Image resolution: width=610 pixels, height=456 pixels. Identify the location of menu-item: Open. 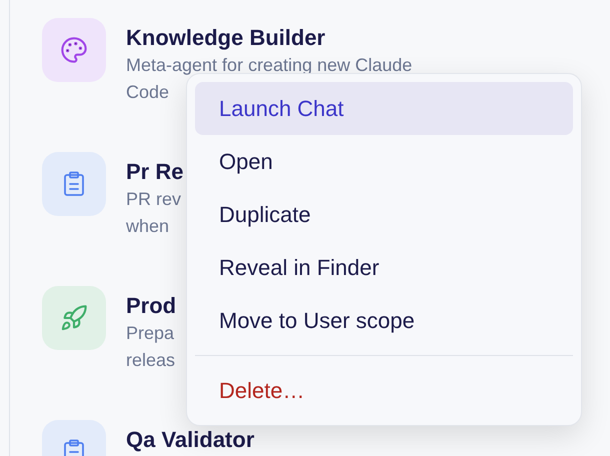
(384, 161).